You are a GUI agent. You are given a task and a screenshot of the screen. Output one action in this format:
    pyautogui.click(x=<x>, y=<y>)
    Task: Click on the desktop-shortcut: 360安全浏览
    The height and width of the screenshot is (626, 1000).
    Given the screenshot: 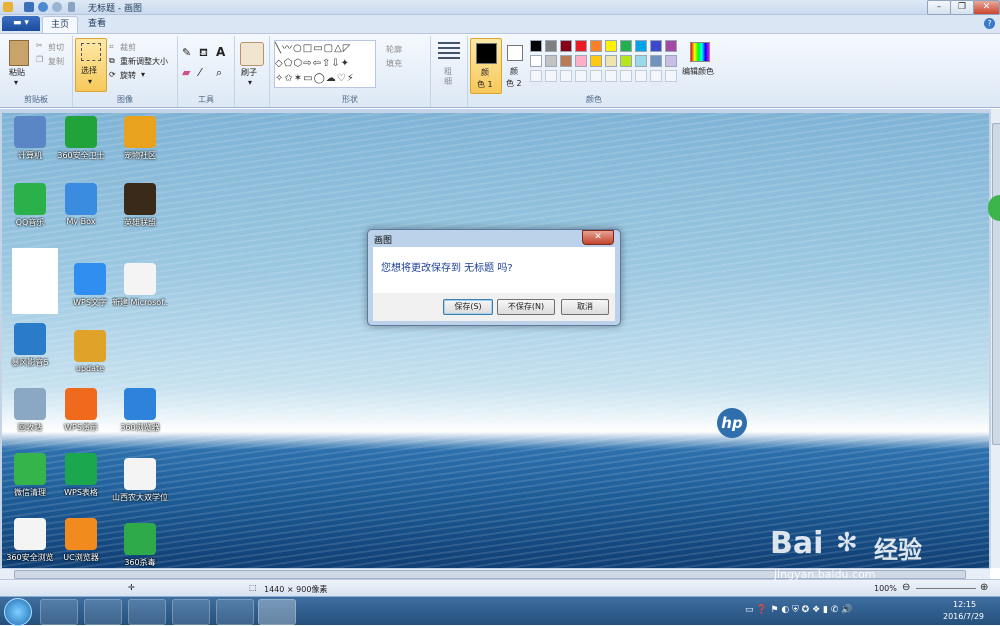 What is the action you would take?
    pyautogui.click(x=30, y=540)
    